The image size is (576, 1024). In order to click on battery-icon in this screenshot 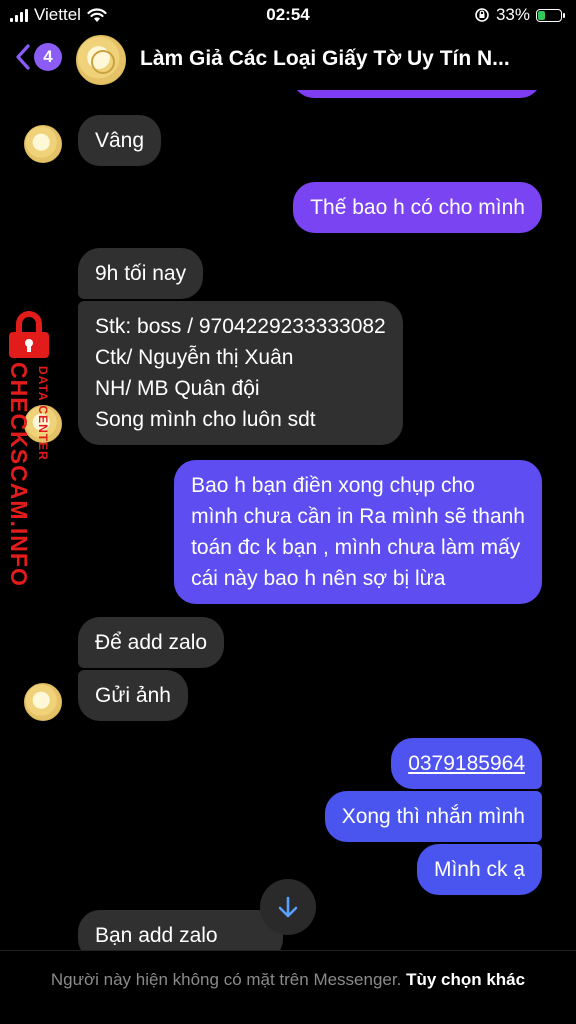, I will do `click(550, 15)`.